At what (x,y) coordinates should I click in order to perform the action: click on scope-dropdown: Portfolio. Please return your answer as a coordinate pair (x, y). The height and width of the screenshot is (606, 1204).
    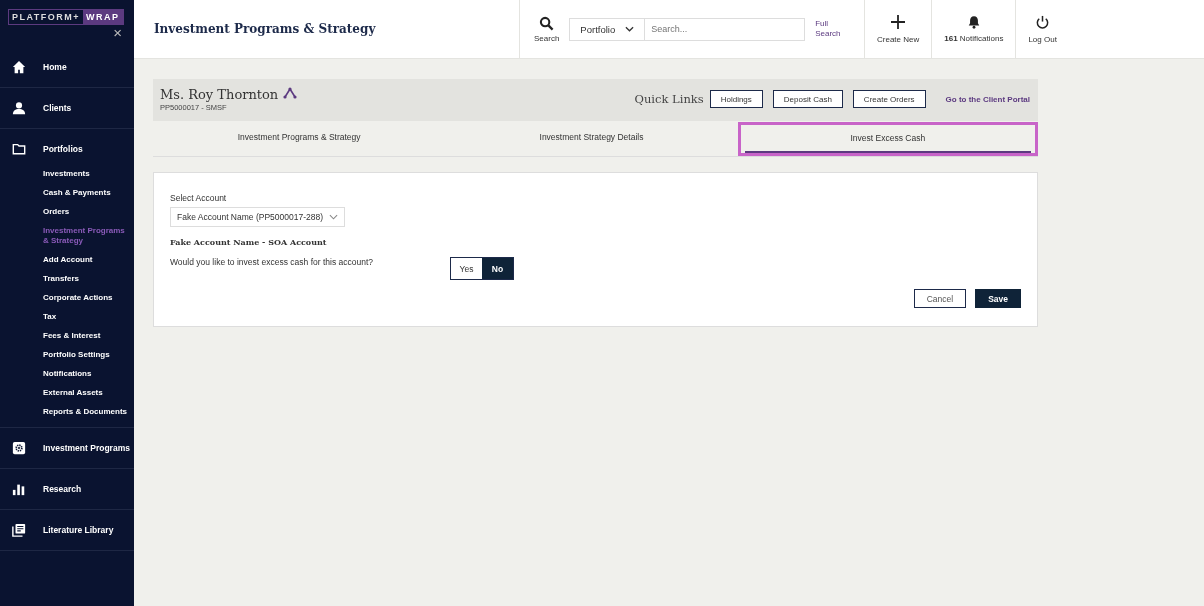
    Looking at the image, I should click on (607, 29).